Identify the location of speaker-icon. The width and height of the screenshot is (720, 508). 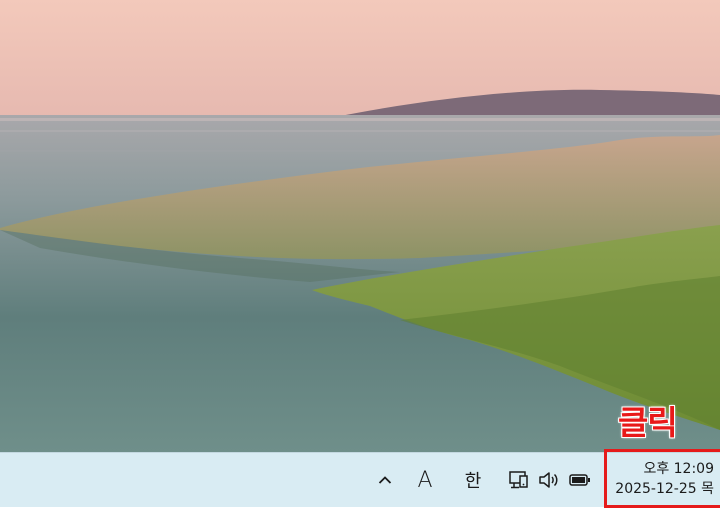
(548, 480).